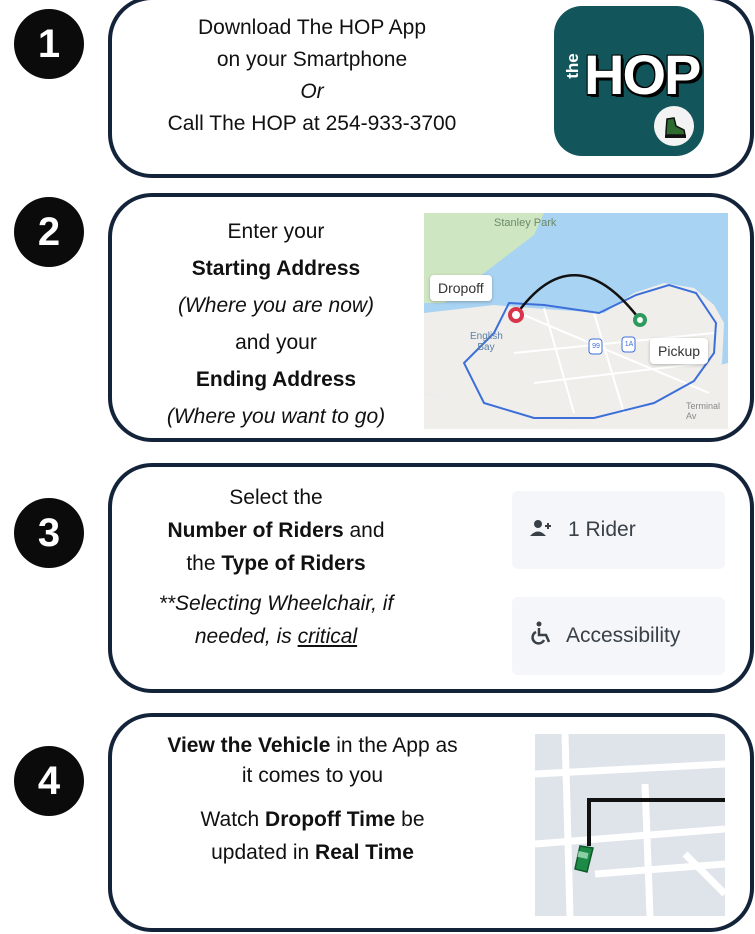 This screenshot has height=934, width=755. I want to click on vehicle-map, so click(630, 825).